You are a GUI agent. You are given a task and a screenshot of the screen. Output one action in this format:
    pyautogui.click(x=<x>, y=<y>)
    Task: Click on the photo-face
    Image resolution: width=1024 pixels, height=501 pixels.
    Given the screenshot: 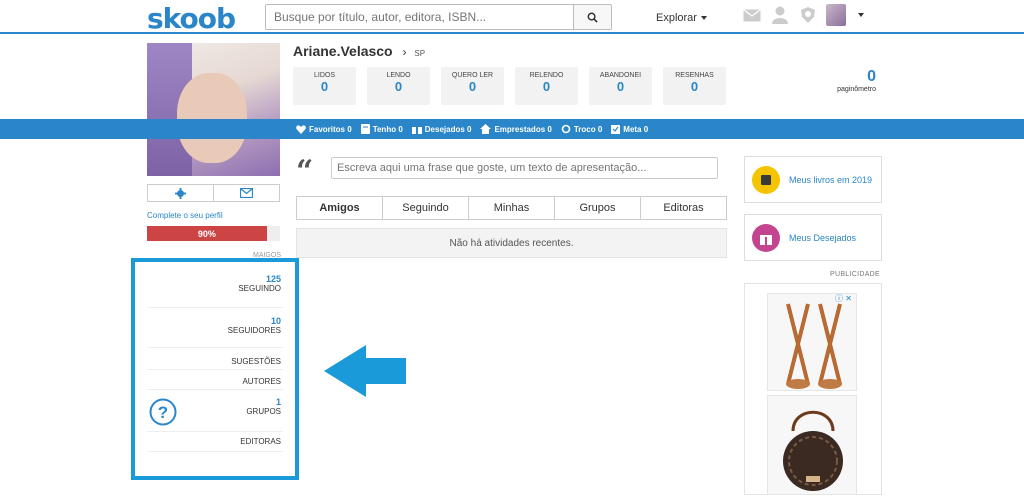 What is the action you would take?
    pyautogui.click(x=212, y=118)
    